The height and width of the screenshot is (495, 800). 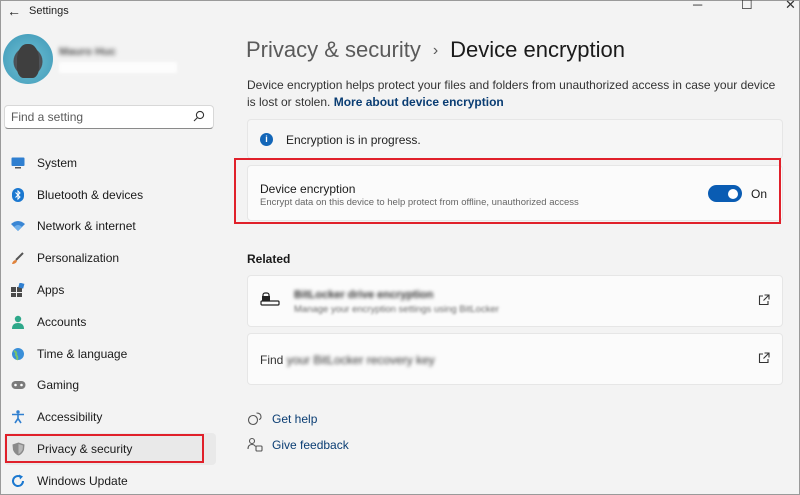 I want to click on search-icon, so click(x=199, y=116).